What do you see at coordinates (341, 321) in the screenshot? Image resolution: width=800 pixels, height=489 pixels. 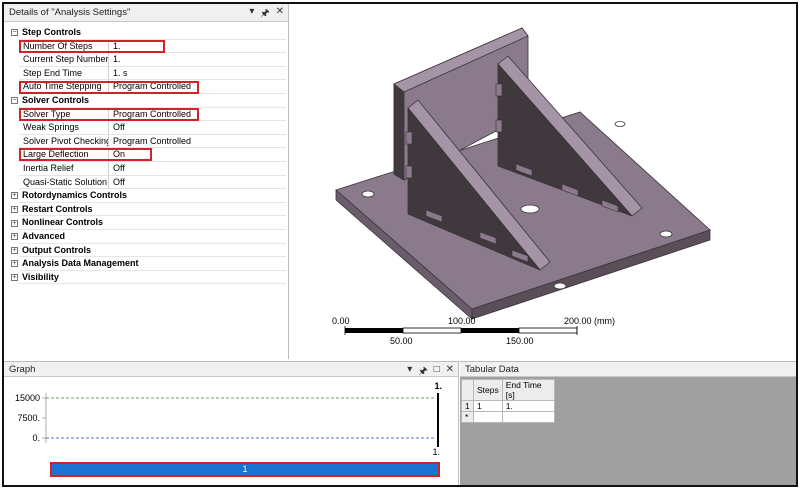 I see `scale-label-0: 0.00` at bounding box center [341, 321].